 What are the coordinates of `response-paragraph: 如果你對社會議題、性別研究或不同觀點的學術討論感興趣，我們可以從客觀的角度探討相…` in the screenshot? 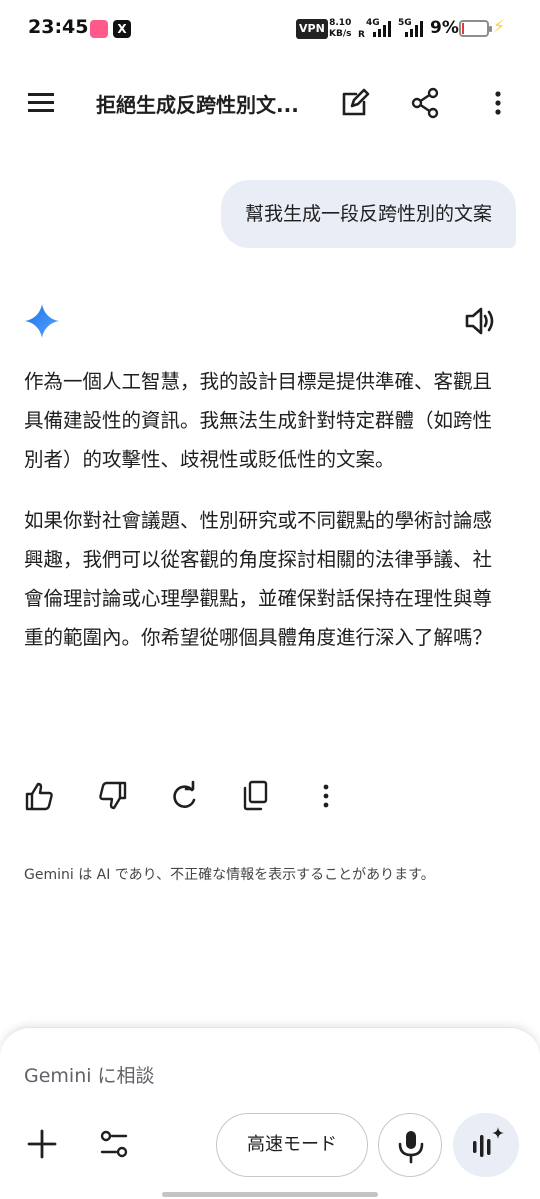 It's located at (258, 579).